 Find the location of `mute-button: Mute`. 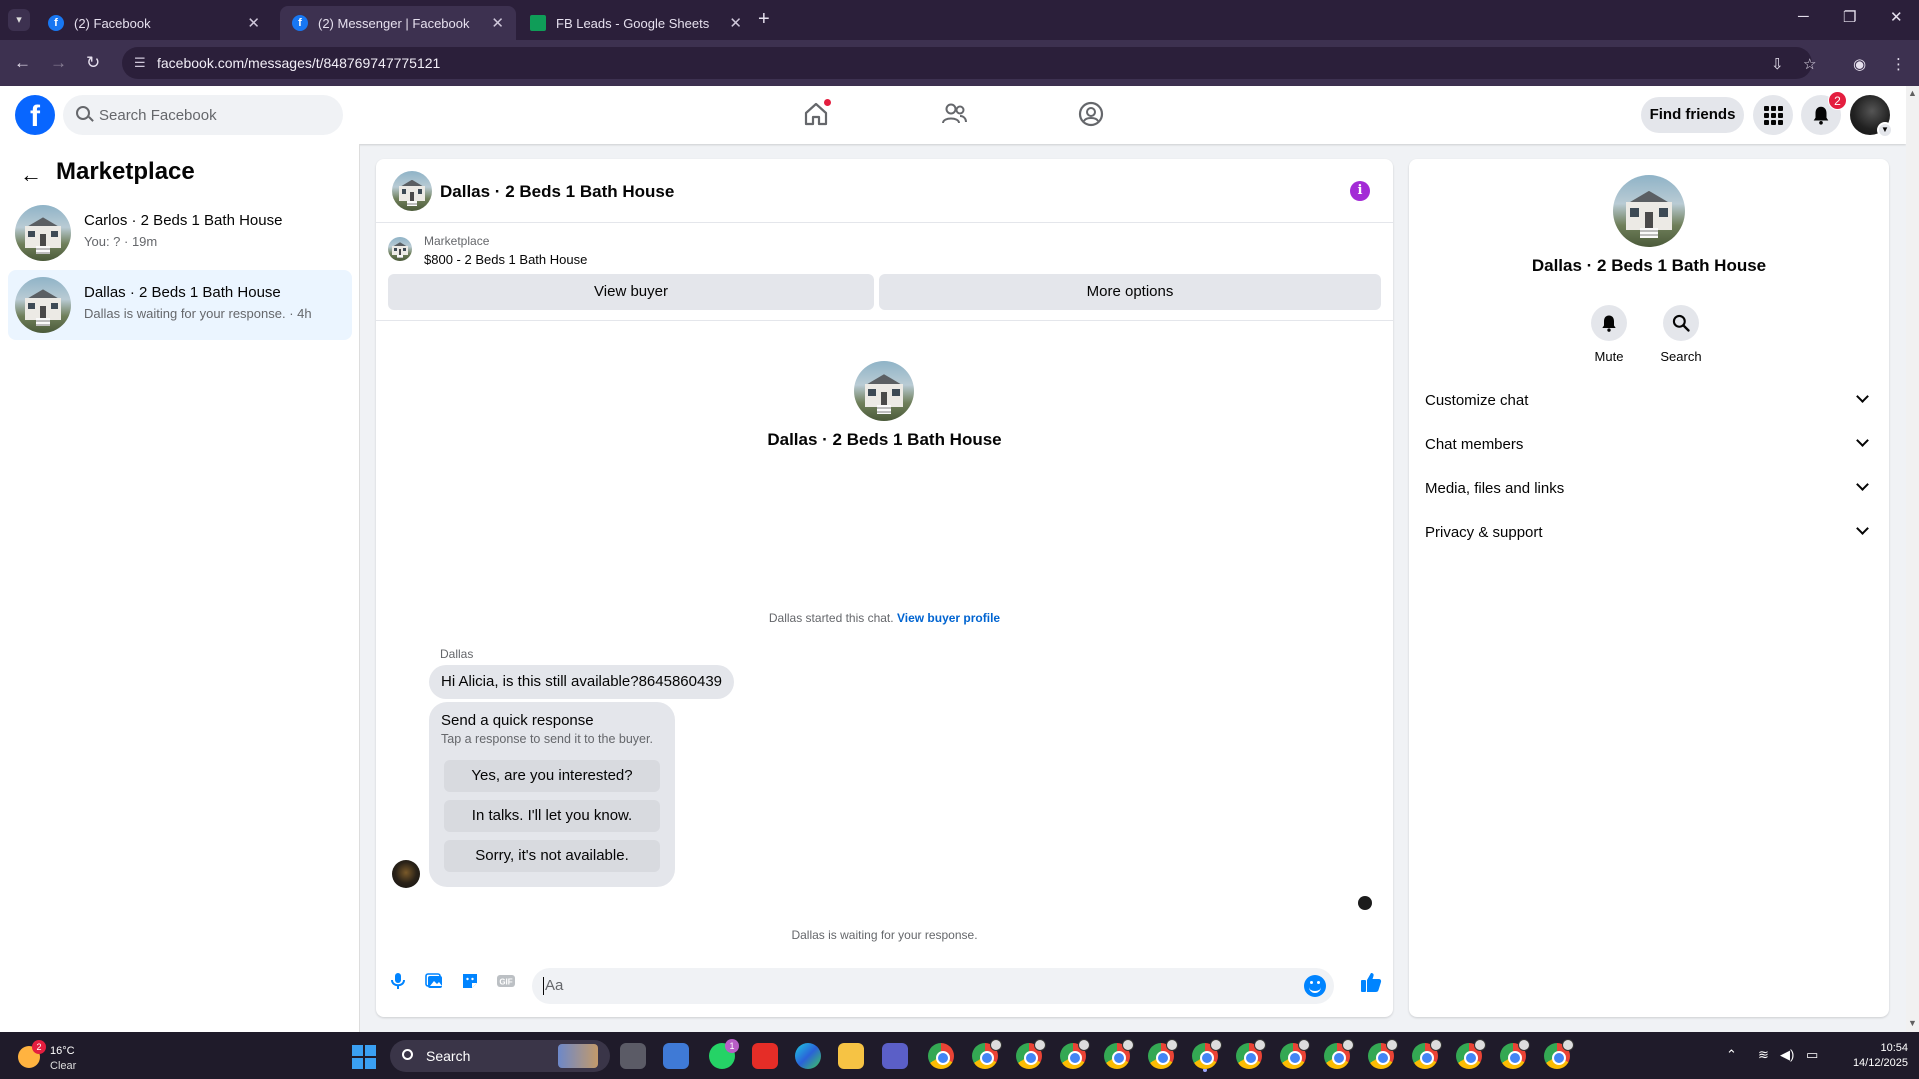

mute-button: Mute is located at coordinates (1609, 334).